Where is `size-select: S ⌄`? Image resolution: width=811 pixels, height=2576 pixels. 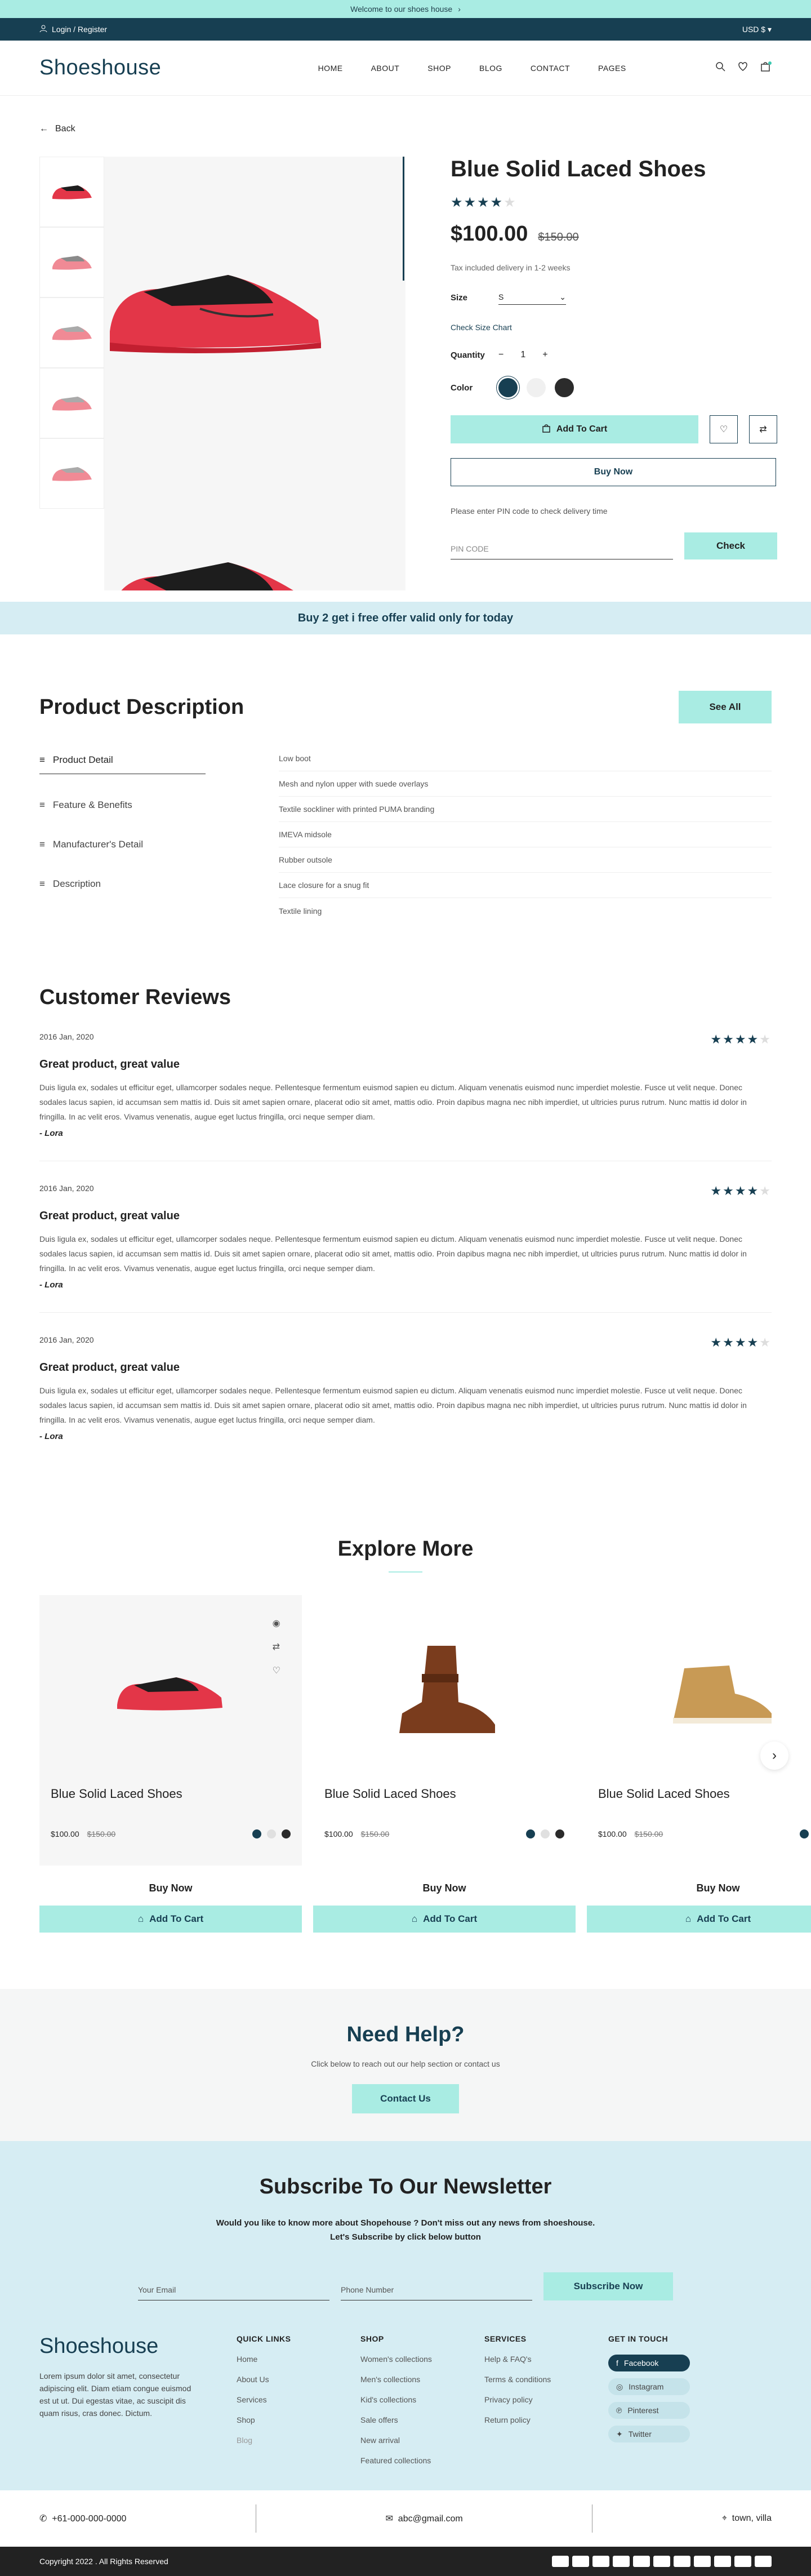 size-select: S ⌄ is located at coordinates (532, 297).